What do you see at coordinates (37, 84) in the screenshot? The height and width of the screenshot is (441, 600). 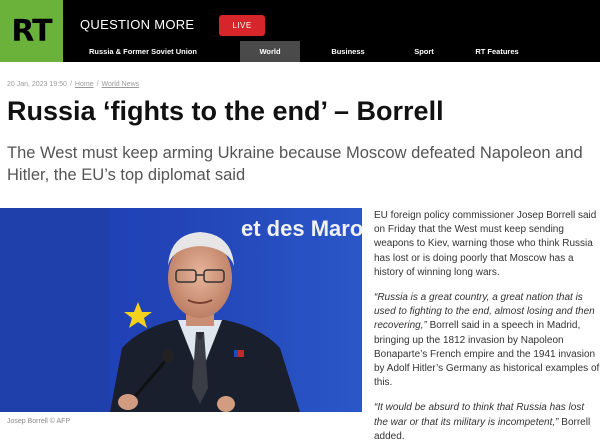 I see `article-date: 20 Jan, 2023 19:50` at bounding box center [37, 84].